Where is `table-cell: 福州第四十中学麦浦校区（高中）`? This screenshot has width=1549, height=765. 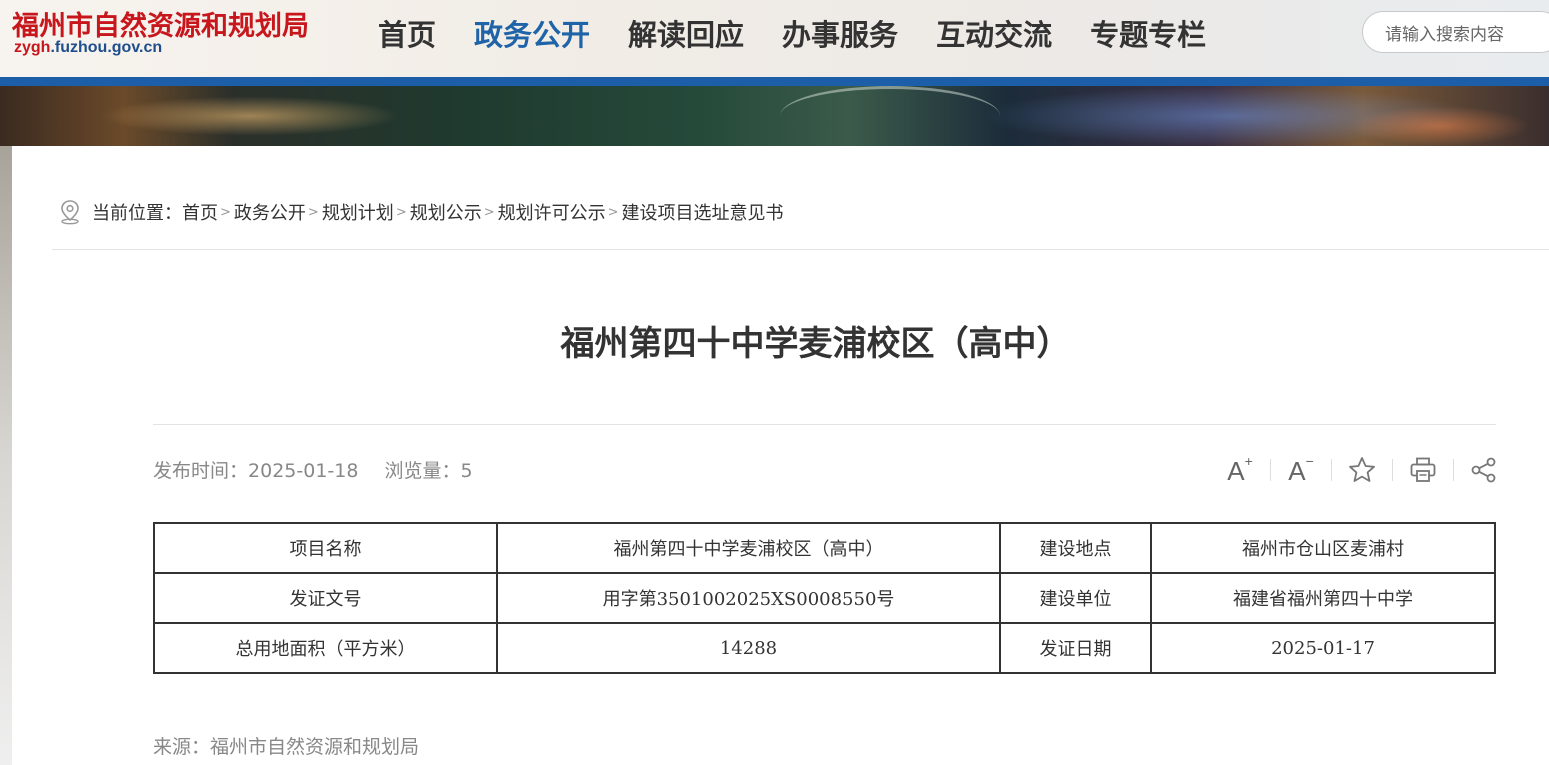 table-cell: 福州第四十中学麦浦校区（高中） is located at coordinates (748, 548).